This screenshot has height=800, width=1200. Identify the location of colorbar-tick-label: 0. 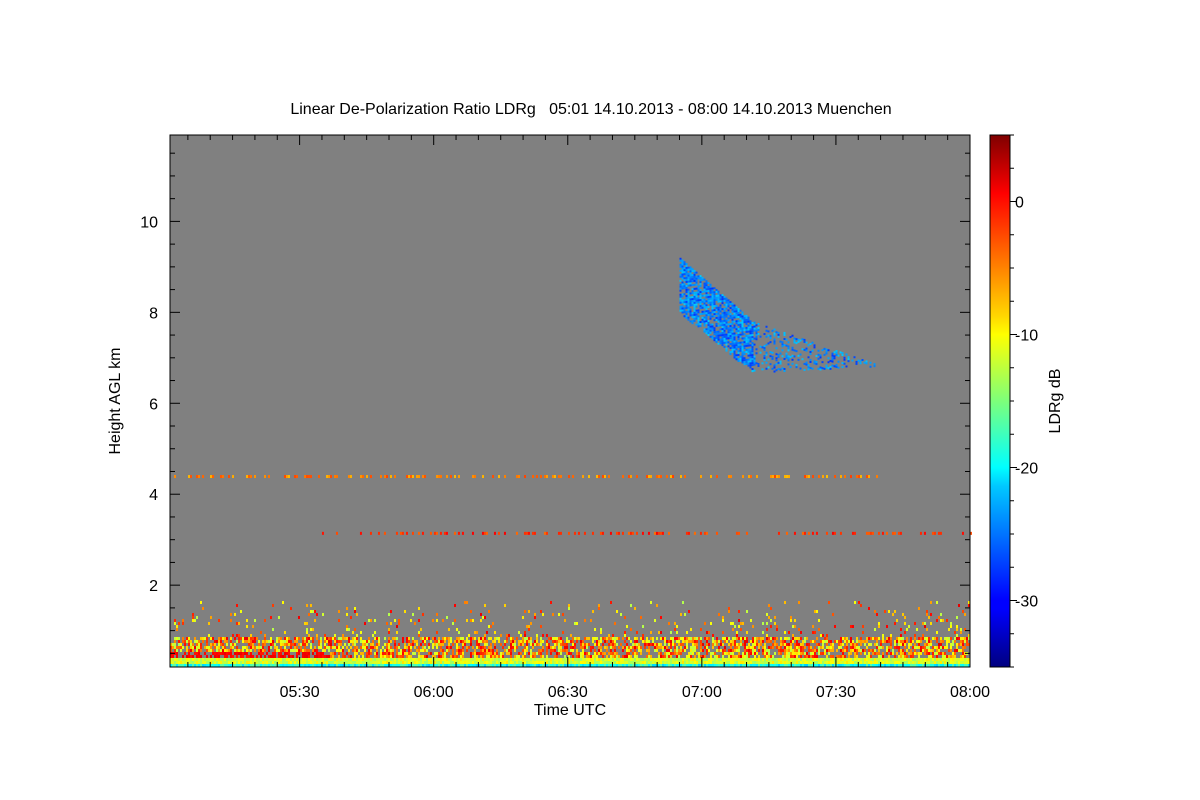
(1019, 203).